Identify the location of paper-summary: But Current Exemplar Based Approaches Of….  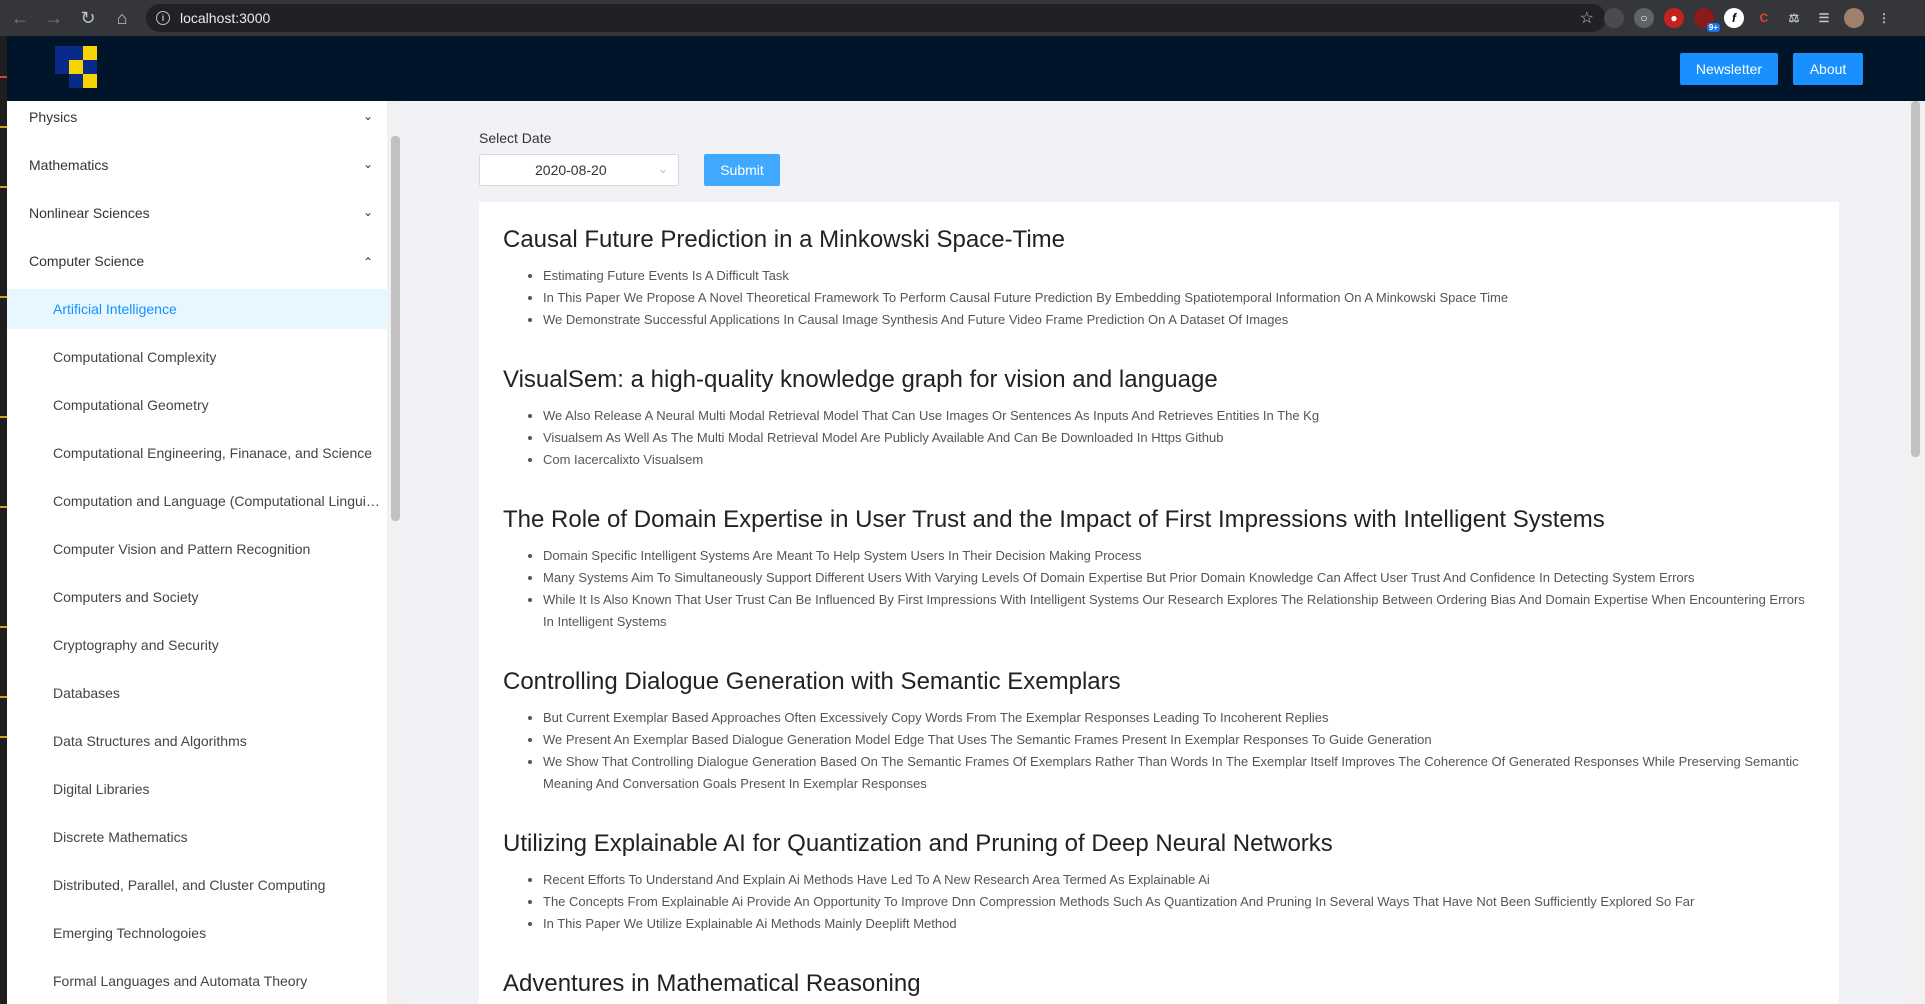
(1158, 751).